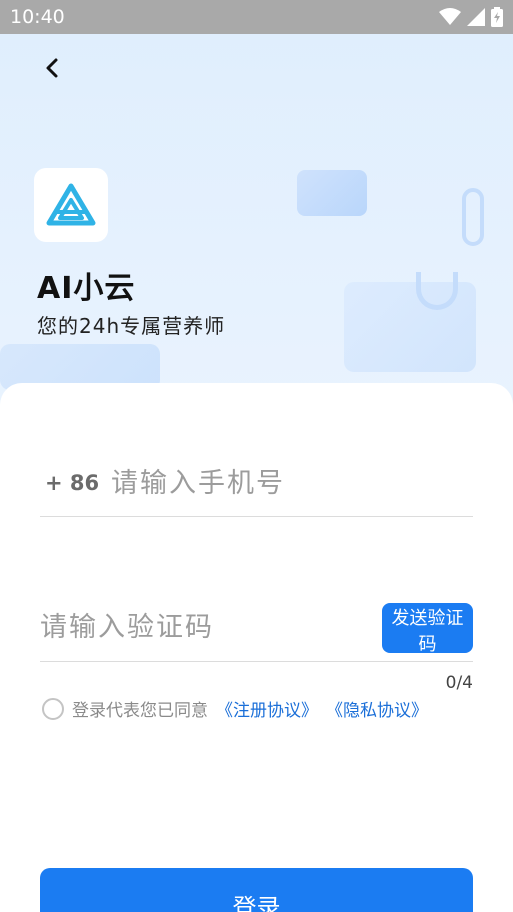 The height and width of the screenshot is (912, 513). I want to click on back-button, so click(52, 68).